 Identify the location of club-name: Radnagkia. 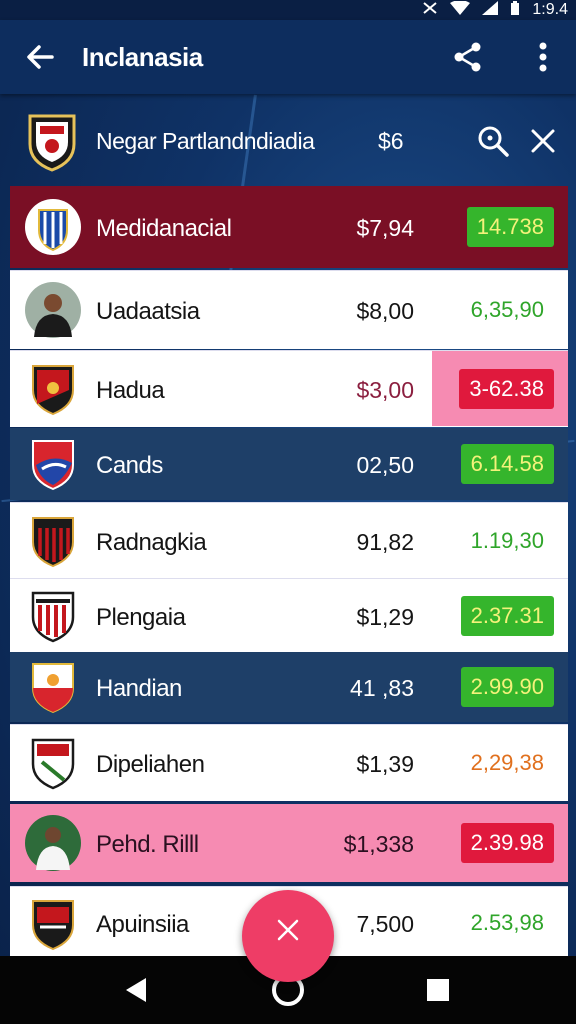
(151, 542).